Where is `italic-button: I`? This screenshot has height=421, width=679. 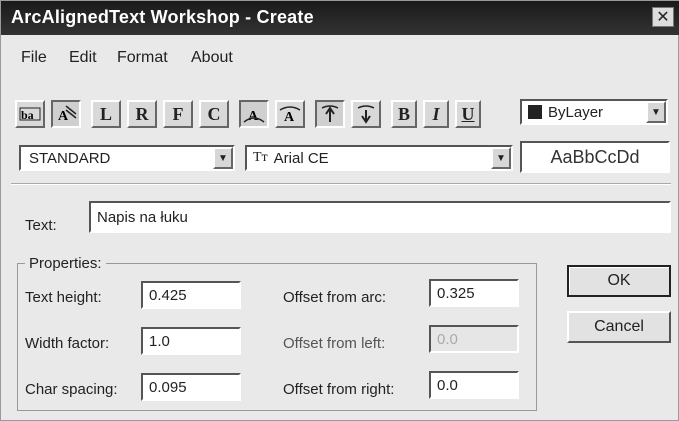 italic-button: I is located at coordinates (436, 114).